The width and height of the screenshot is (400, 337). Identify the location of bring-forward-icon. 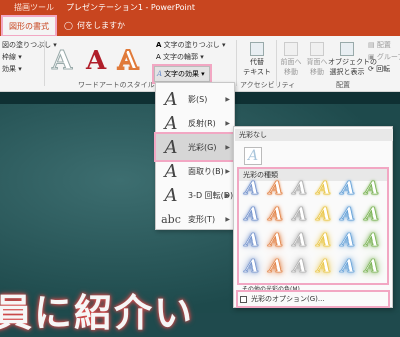
(291, 49).